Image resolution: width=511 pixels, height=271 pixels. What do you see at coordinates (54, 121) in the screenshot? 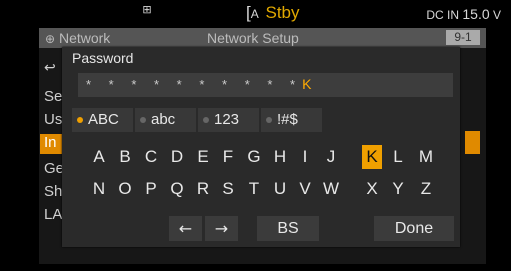
I see `menu-item: Us` at bounding box center [54, 121].